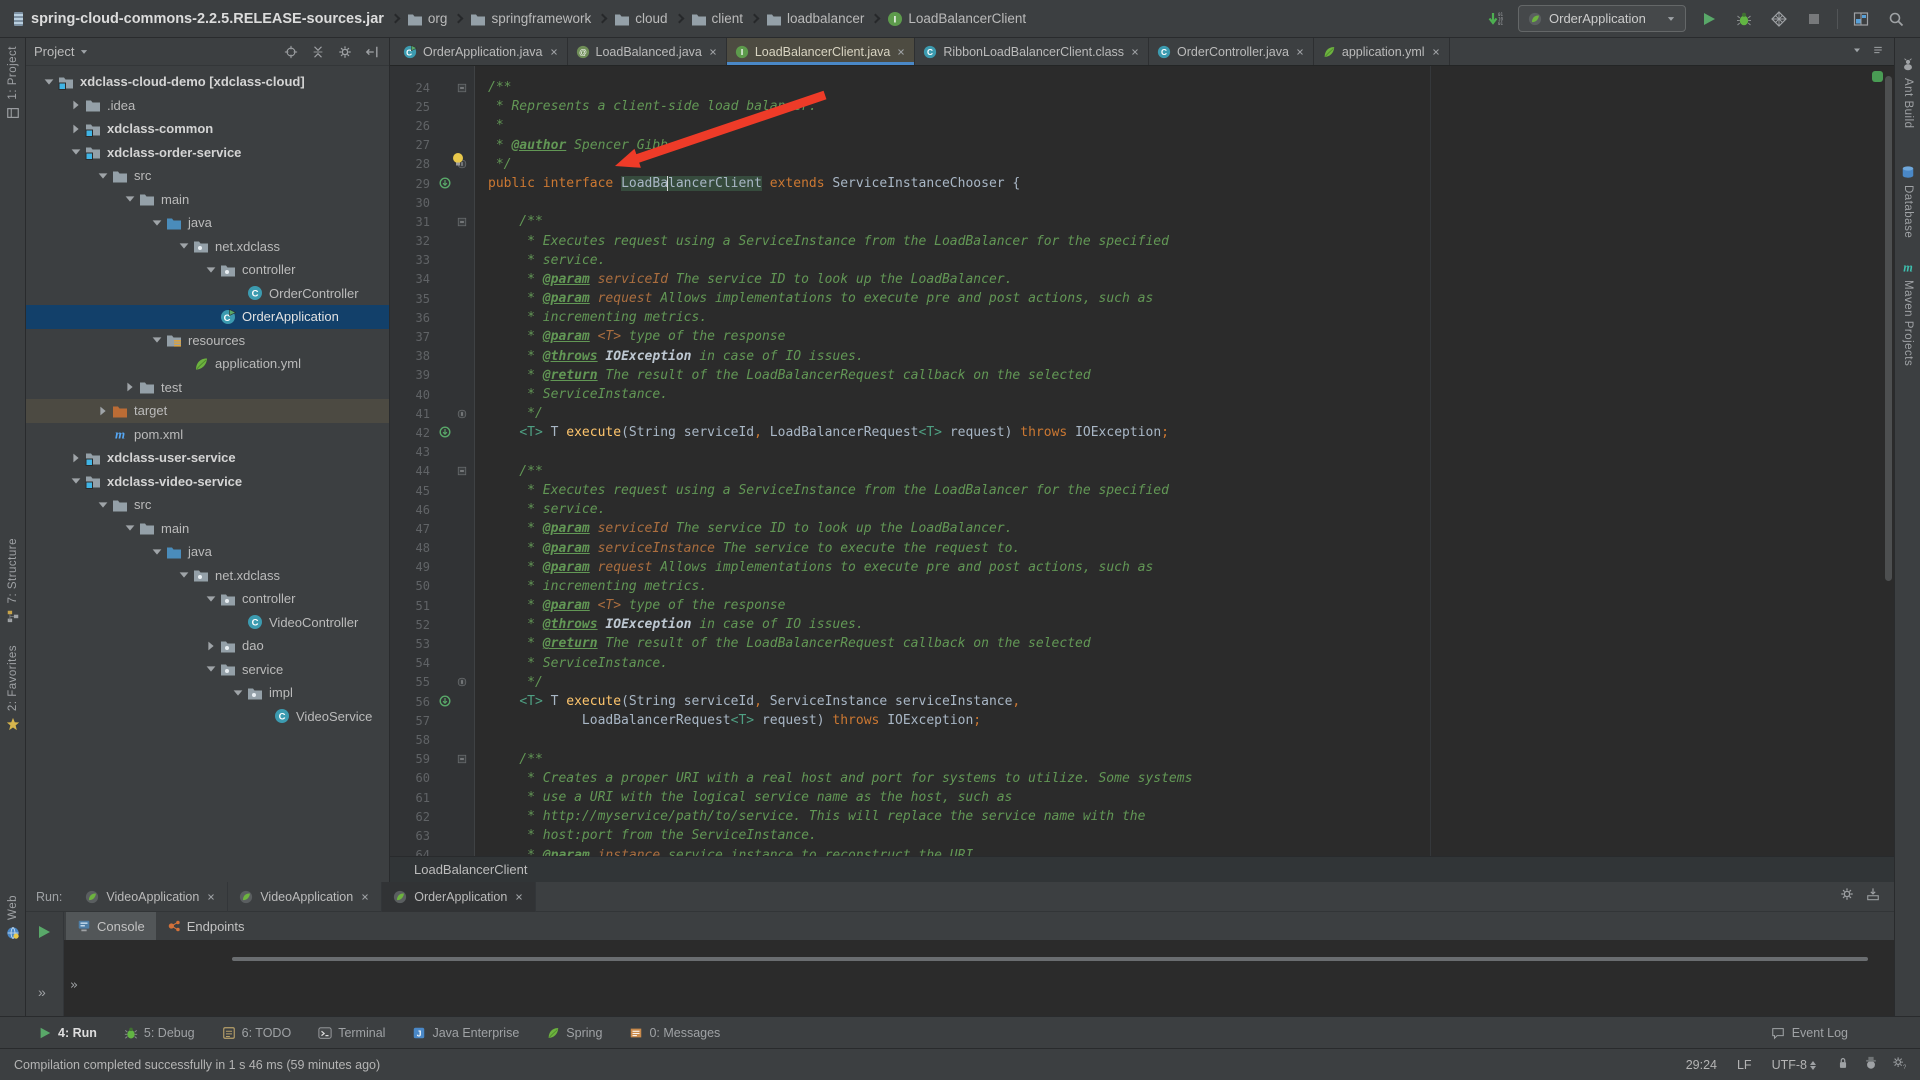 This screenshot has height=1080, width=1920. Describe the element at coordinates (206, 926) in the screenshot. I see `view-tab-endpoints: Endpoints` at that location.